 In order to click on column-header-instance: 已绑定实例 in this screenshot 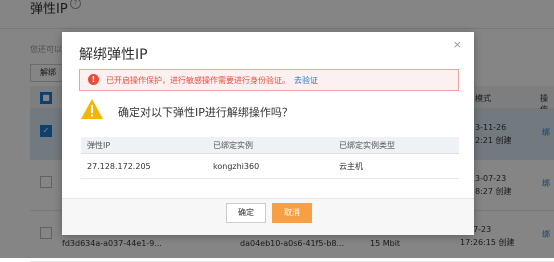, I will do `click(270, 145)`.